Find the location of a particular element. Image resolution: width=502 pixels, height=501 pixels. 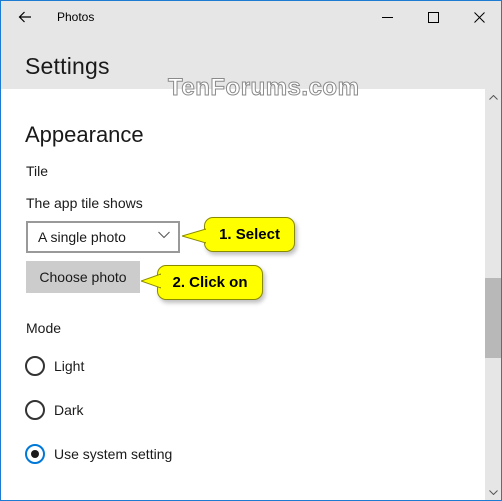

radio-label: Dark is located at coordinates (69, 410).